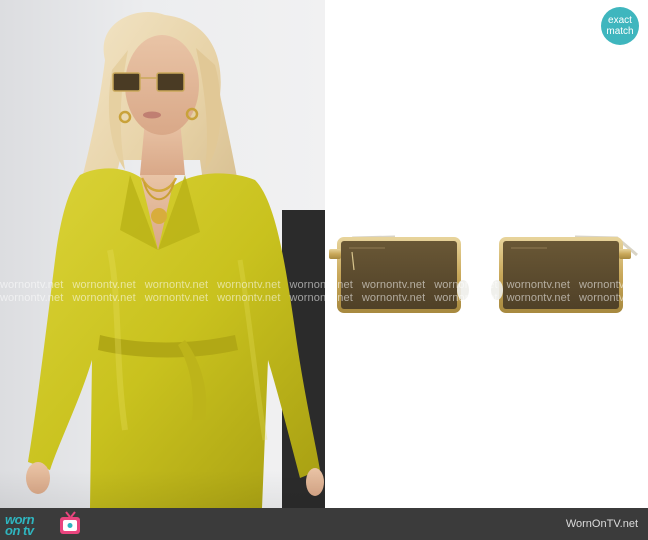 The image size is (648, 540). I want to click on sunglasses-product, so click(483, 274).